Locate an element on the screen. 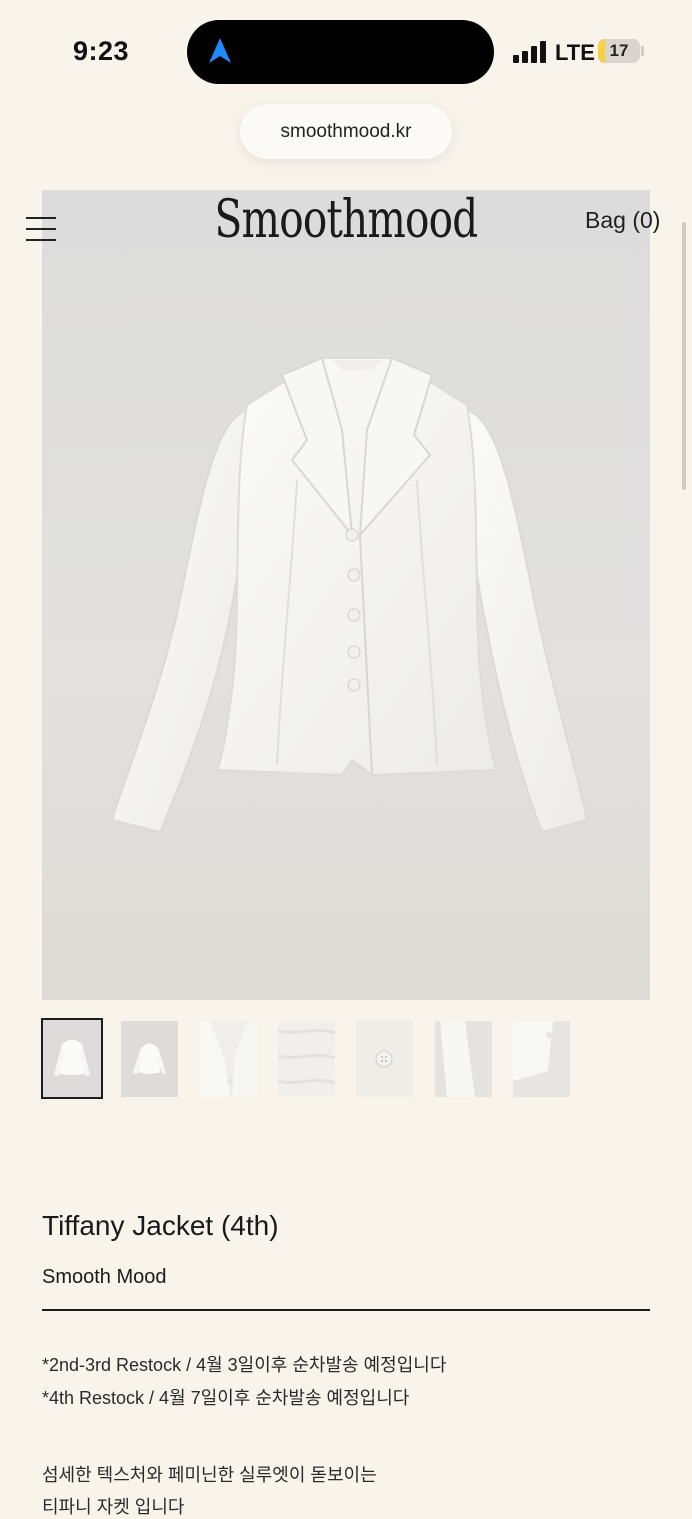 Image resolution: width=692 pixels, height=1519 pixels. thumbnail-button-image is located at coordinates (384, 1059).